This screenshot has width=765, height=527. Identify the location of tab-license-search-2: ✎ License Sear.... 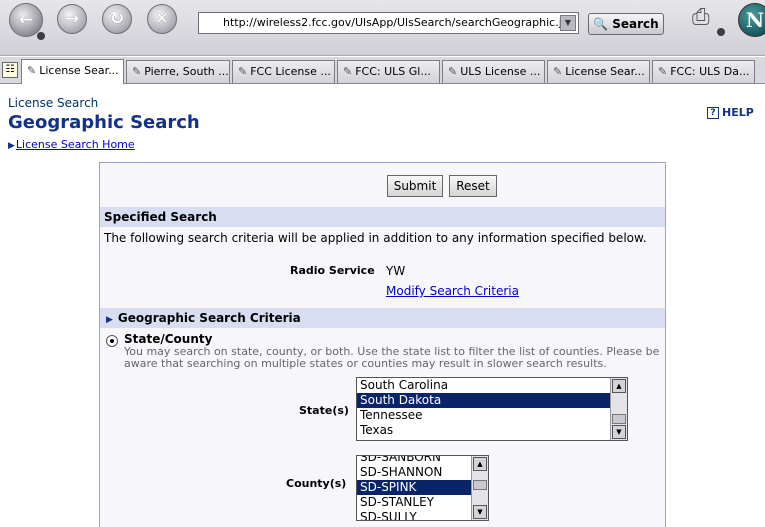
(598, 71).